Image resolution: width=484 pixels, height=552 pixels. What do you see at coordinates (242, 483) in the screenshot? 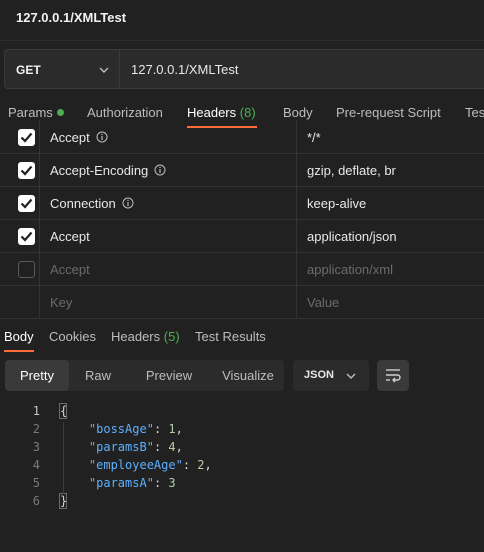
I see `code-line: 5 "paramsA": 3` at bounding box center [242, 483].